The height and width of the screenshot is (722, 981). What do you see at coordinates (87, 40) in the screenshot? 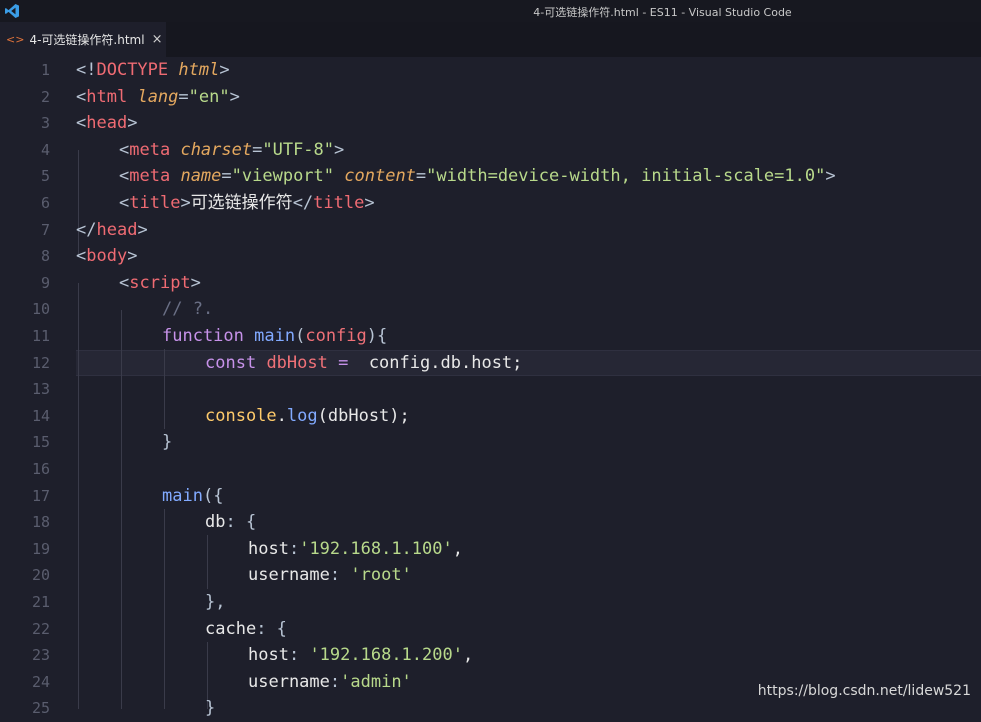
I see `tab-label: 4-可选链操作符.html` at bounding box center [87, 40].